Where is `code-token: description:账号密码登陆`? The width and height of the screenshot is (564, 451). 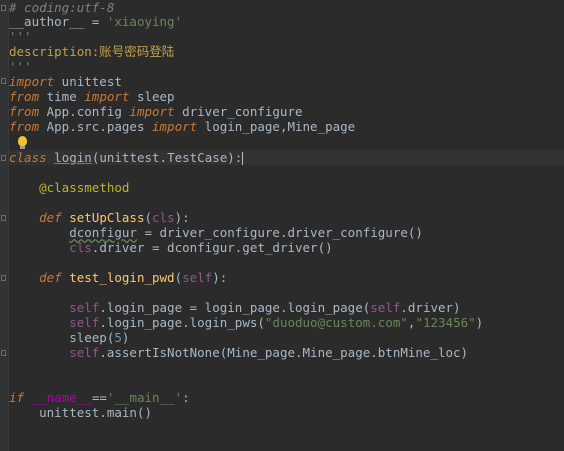
code-token: description:账号密码登陆 is located at coordinates (92, 51).